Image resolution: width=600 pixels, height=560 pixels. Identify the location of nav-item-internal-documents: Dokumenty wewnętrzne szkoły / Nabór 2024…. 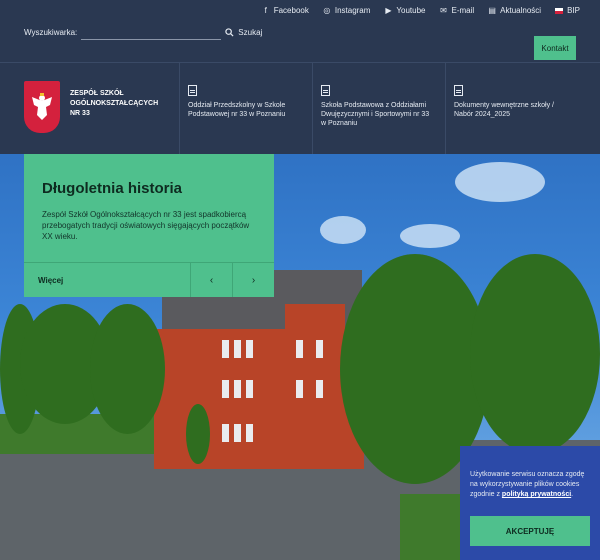
(512, 109).